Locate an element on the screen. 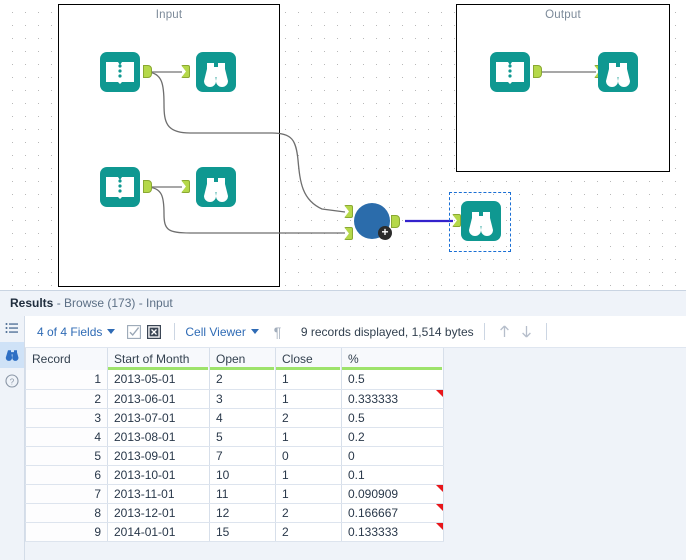 This screenshot has height=560, width=686. sidebar-item-help: ? is located at coordinates (12, 381).